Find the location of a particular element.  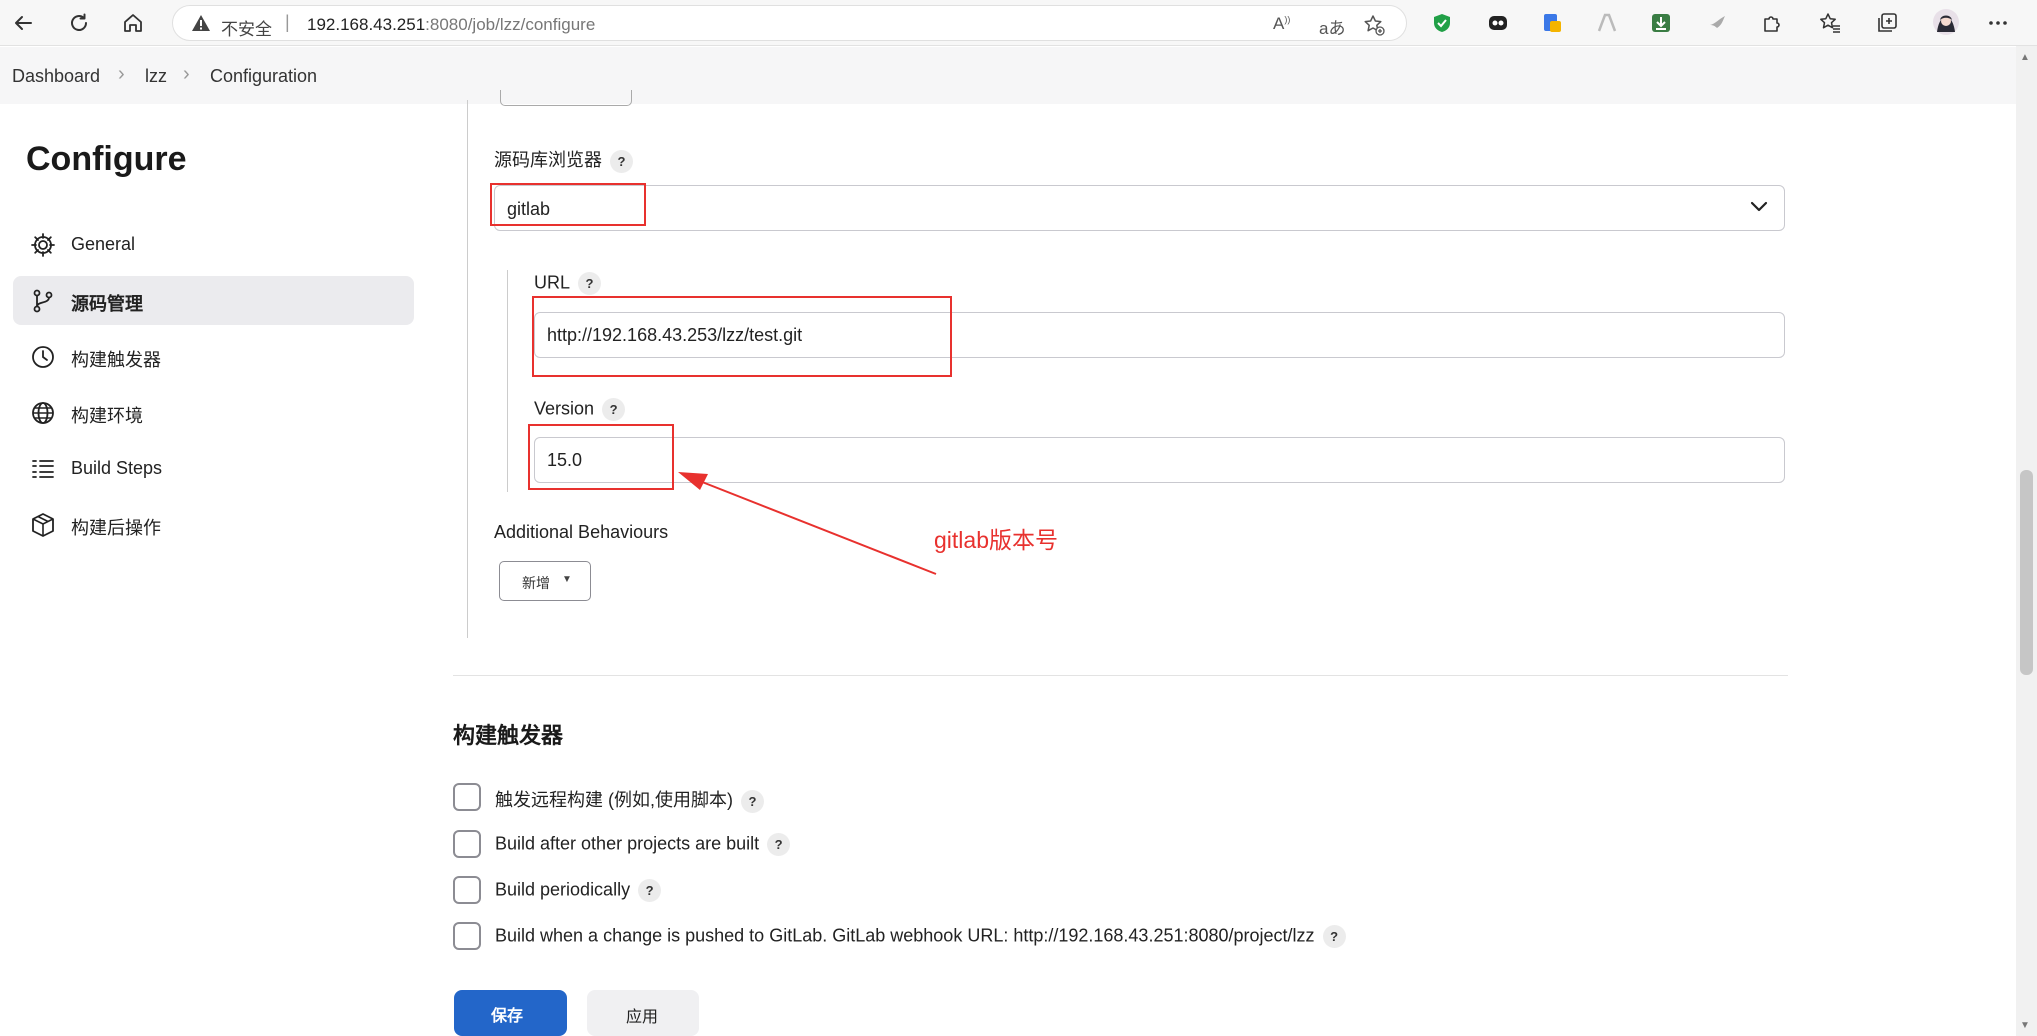

bird-extension-icon is located at coordinates (1718, 23).